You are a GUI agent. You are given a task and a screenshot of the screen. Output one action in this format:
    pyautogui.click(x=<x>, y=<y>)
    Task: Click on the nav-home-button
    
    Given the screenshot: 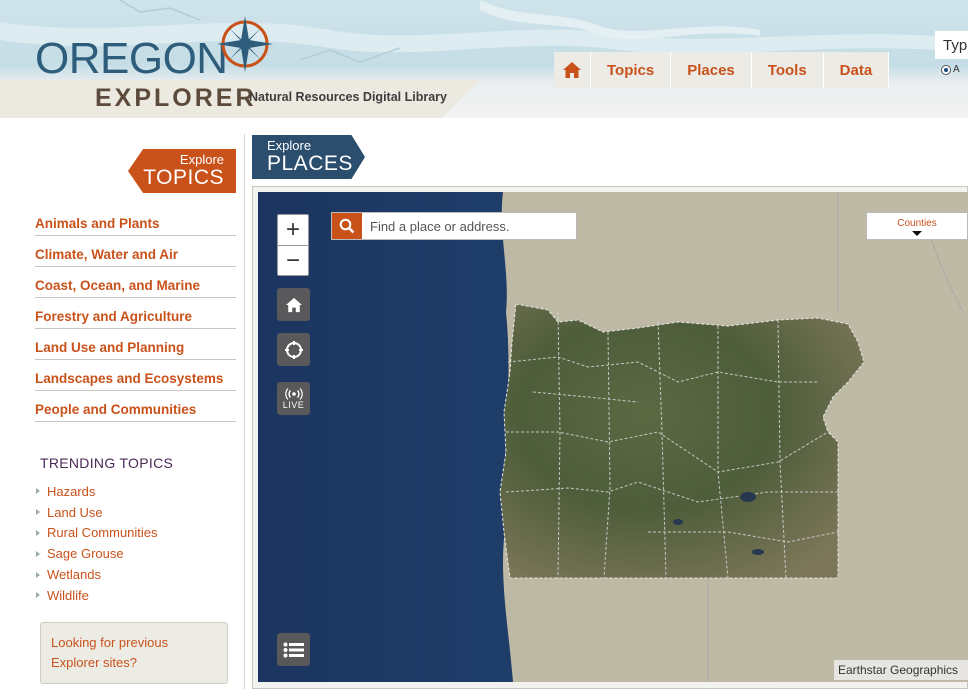 What is the action you would take?
    pyautogui.click(x=572, y=70)
    